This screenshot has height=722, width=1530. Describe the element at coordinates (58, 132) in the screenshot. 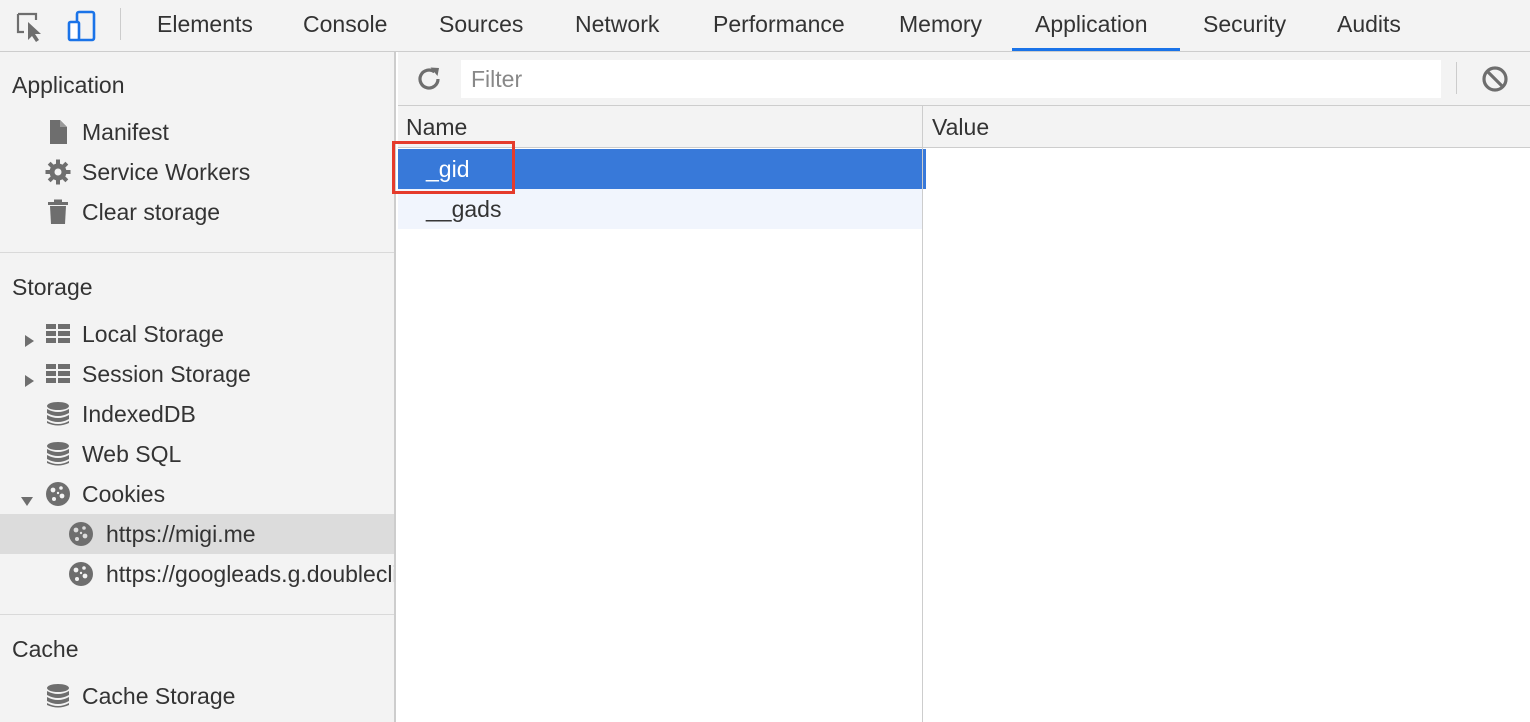

I see `file-icon` at that location.